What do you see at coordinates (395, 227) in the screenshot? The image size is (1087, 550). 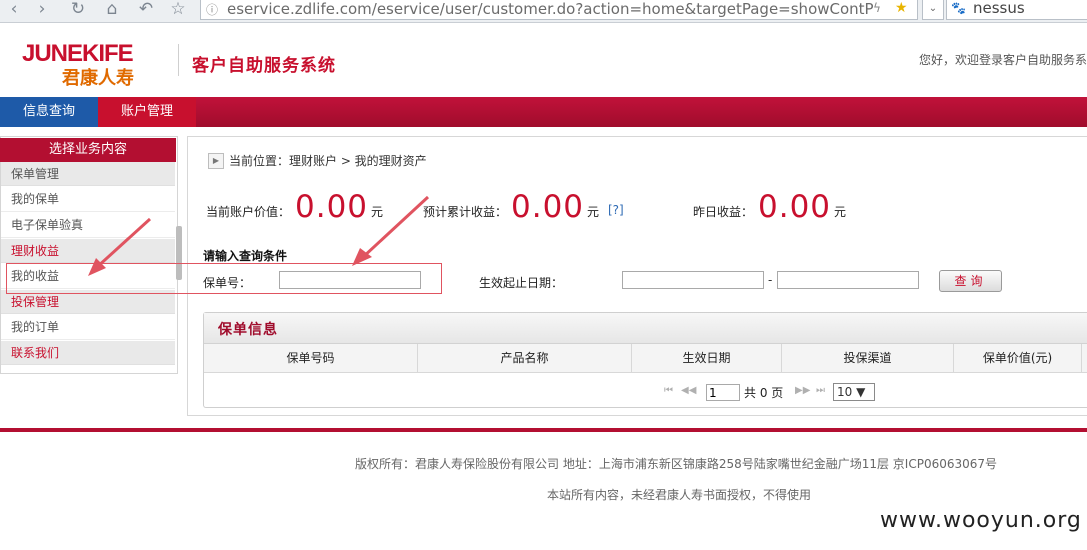 I see `annotation-arrow-right` at bounding box center [395, 227].